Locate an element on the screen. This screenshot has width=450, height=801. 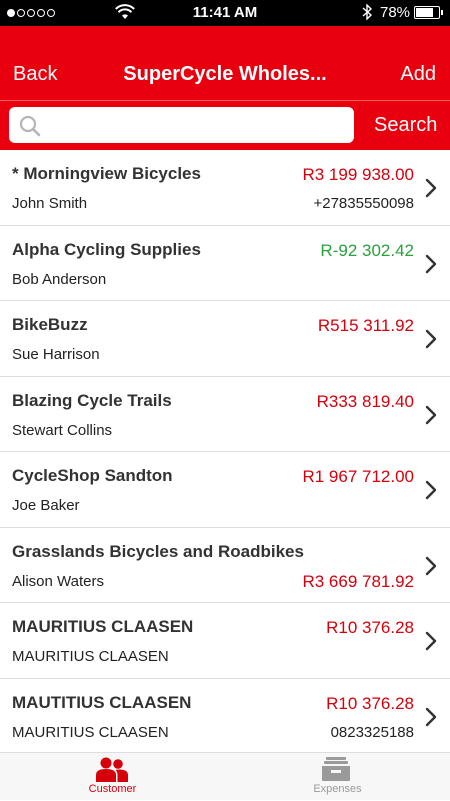
customer-row: BikeBuzz Sue Harrison R515 311.92 is located at coordinates (225, 339).